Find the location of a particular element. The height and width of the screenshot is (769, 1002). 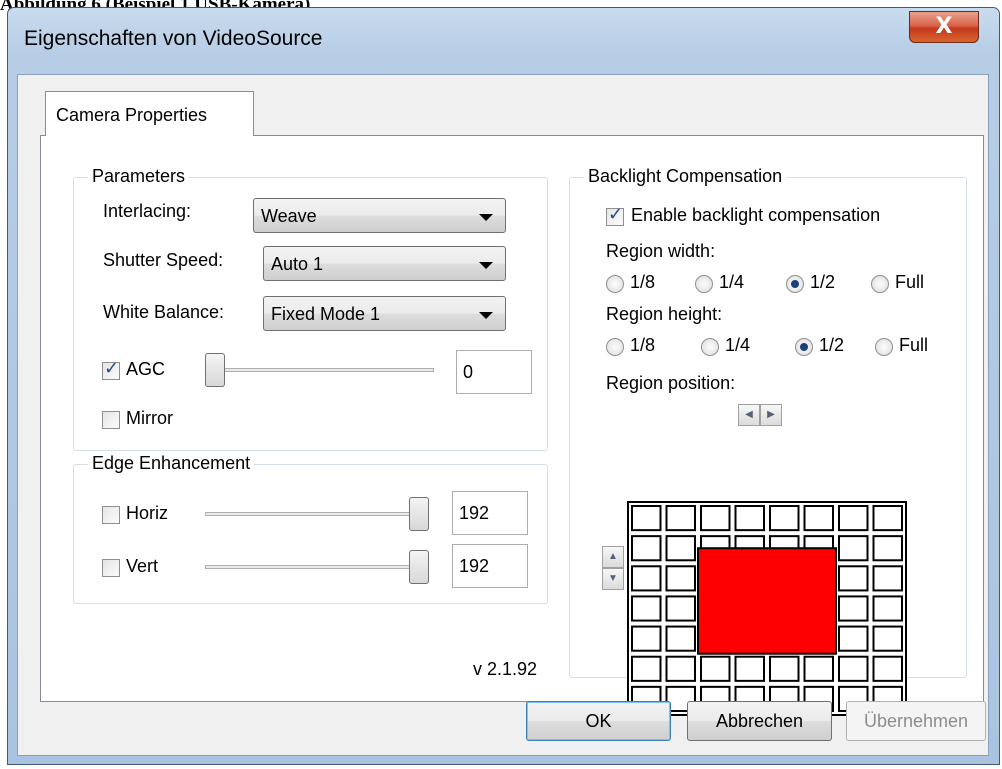

vertical-down-button: ▼ is located at coordinates (613, 579).